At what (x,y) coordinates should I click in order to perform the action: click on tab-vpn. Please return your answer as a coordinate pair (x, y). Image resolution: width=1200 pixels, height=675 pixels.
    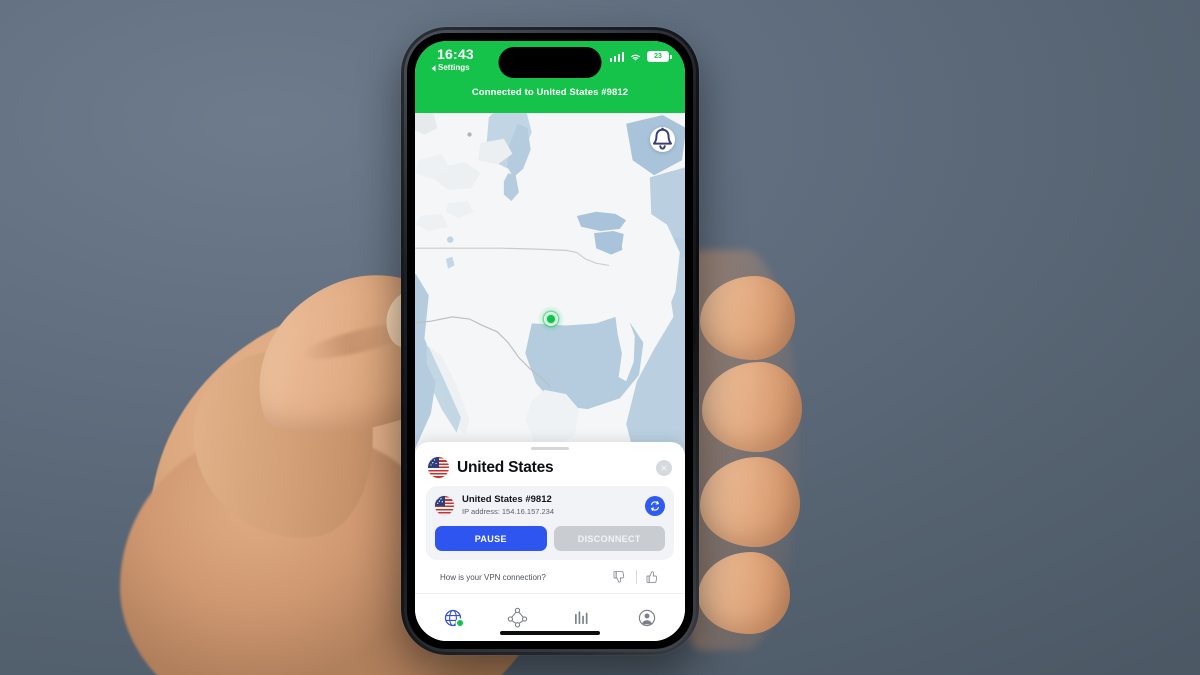
    Looking at the image, I should click on (453, 617).